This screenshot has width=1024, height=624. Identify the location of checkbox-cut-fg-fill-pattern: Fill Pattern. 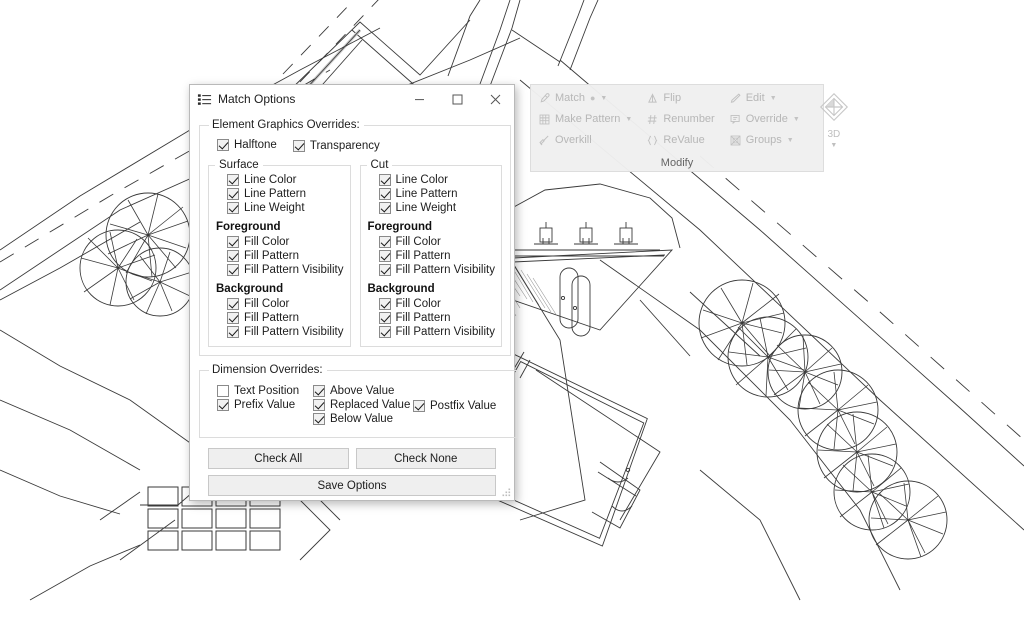
(437, 255).